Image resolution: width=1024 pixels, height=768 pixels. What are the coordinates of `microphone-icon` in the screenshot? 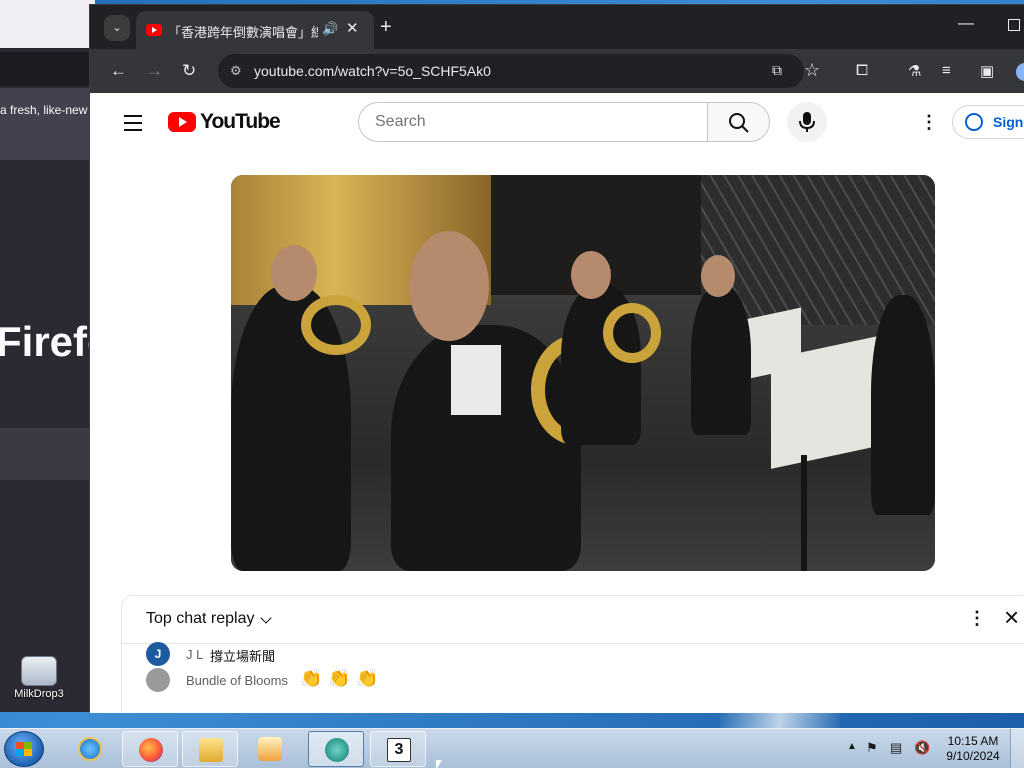 It's located at (807, 122).